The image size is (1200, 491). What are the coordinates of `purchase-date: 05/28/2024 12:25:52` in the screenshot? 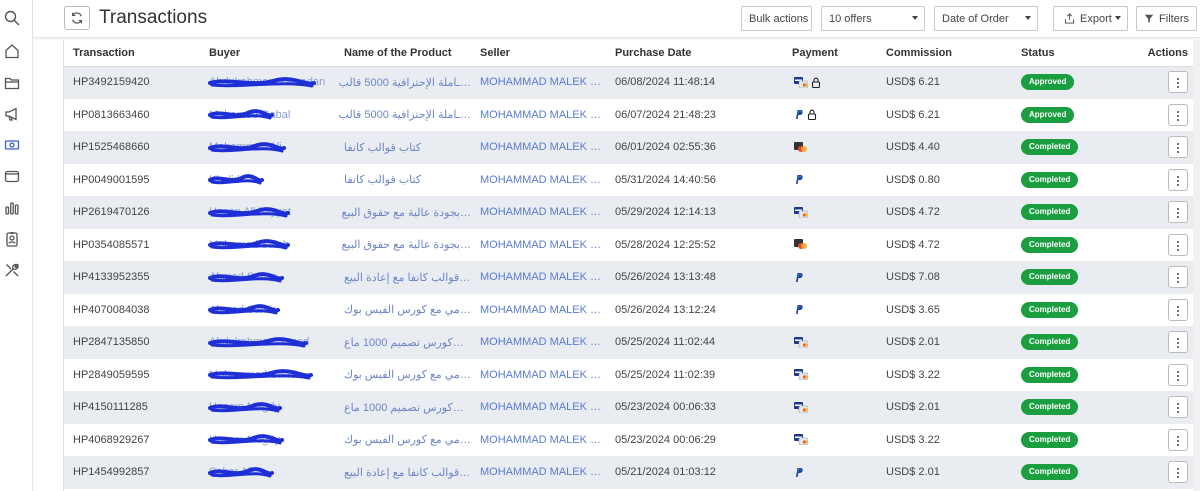 It's located at (693, 245).